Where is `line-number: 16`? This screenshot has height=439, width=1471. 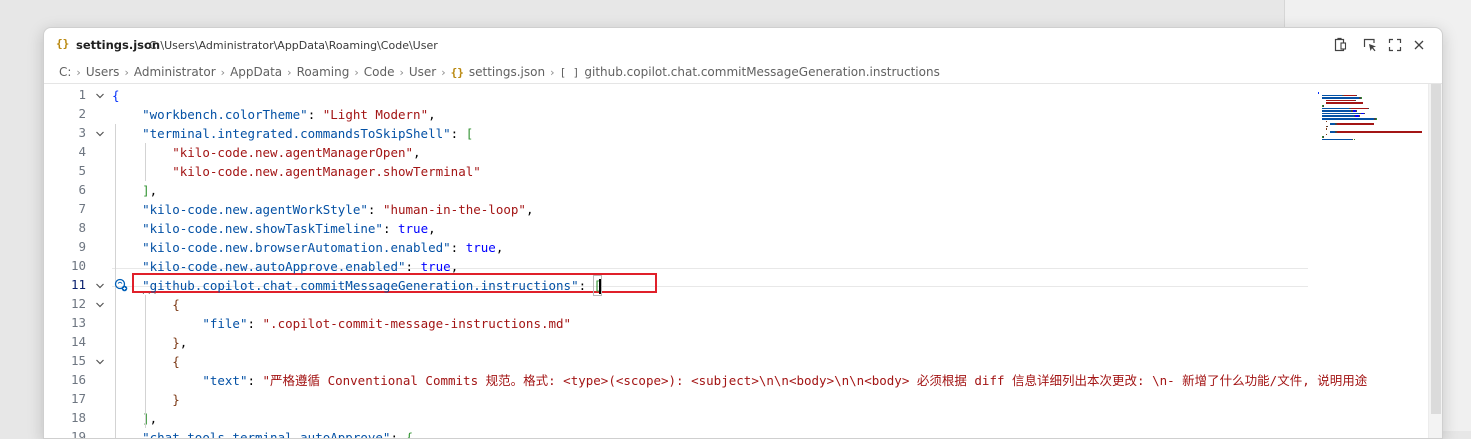
line-number: 16 is located at coordinates (78, 379).